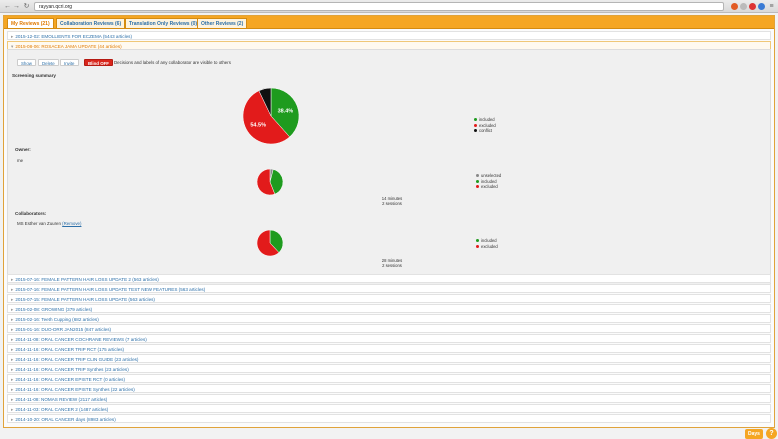 This screenshot has height=439, width=778. What do you see at coordinates (163, 23) in the screenshot?
I see `tab-translation-only-reviews: Translation Only Reviews (0)` at bounding box center [163, 23].